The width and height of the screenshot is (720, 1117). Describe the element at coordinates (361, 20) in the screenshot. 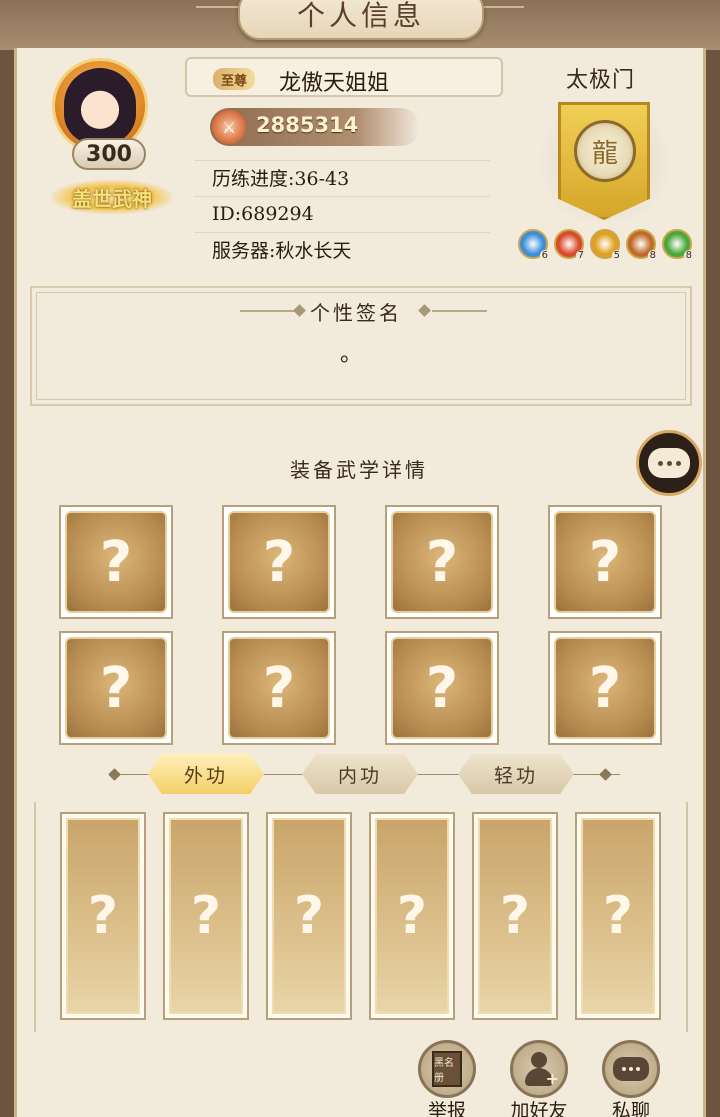

I see `page-title: 个人信息` at that location.